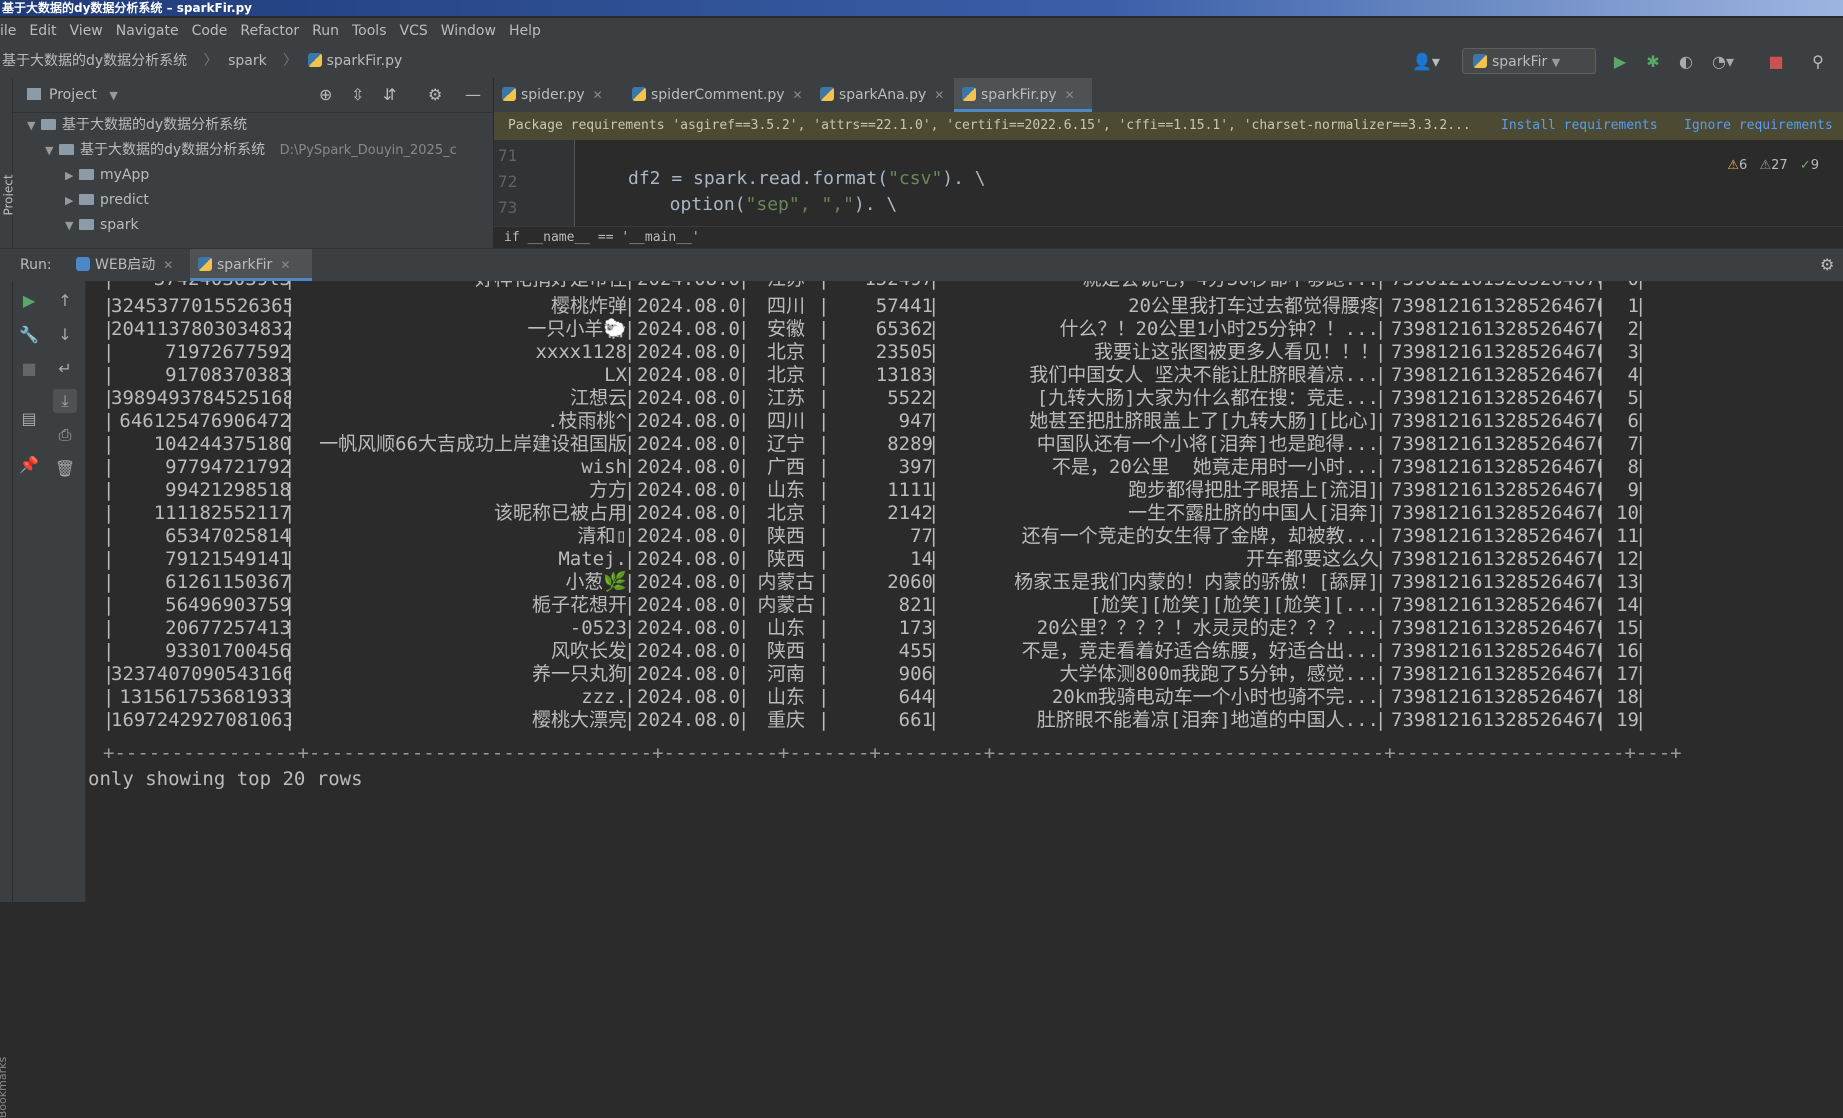 This screenshot has height=1118, width=1843. I want to click on menu-item: Code, so click(210, 31).